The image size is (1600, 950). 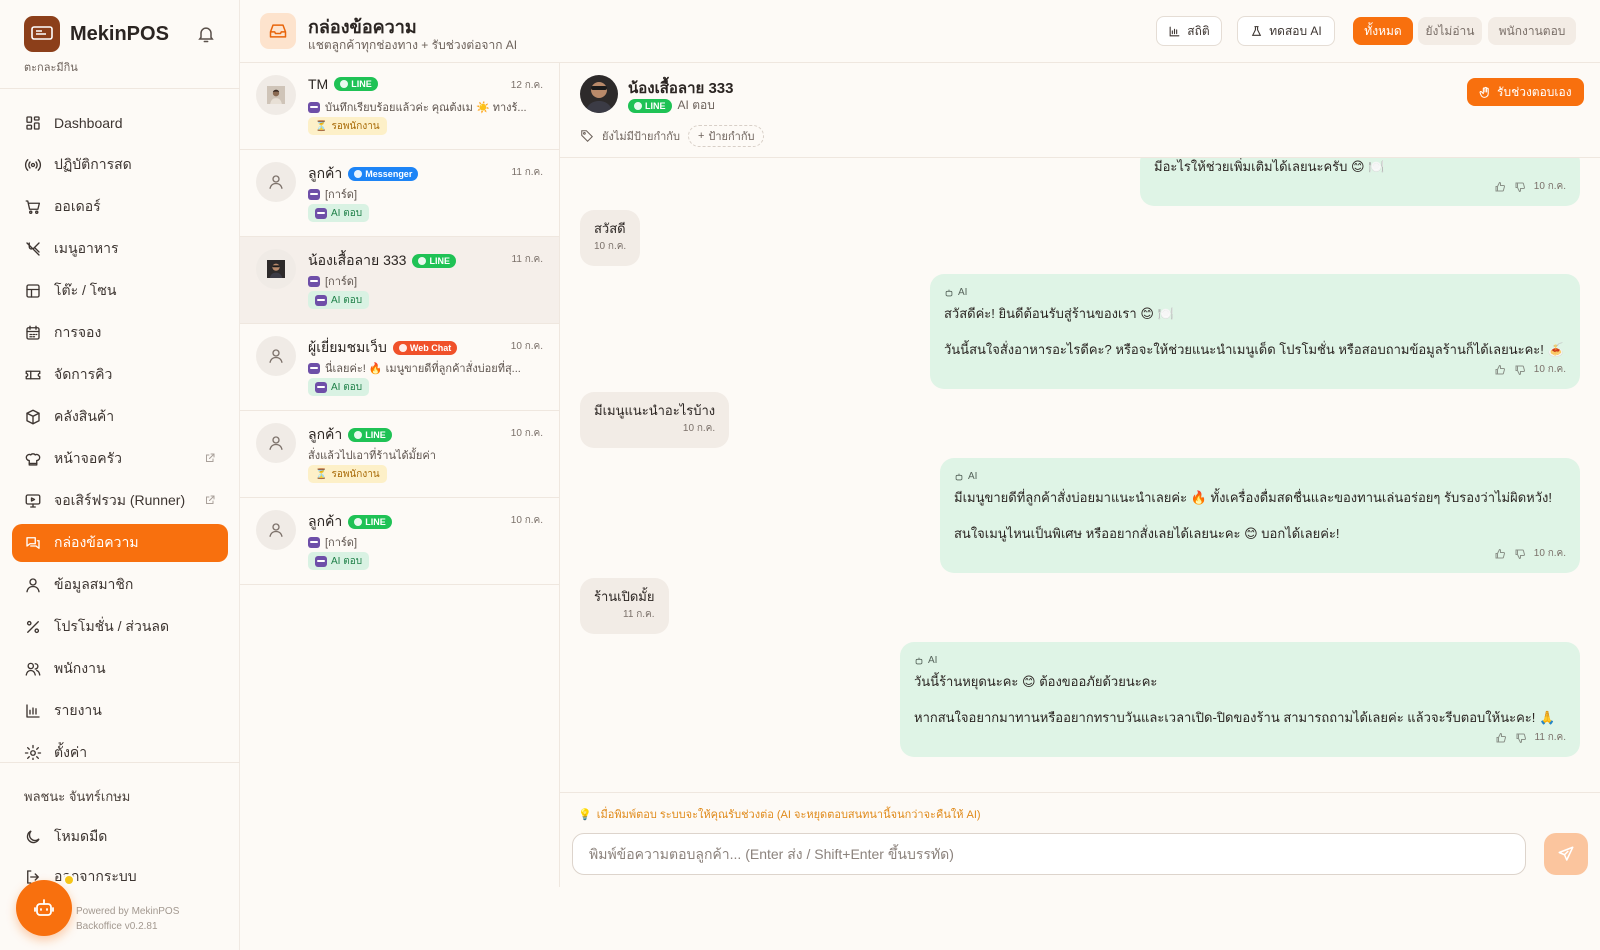 I want to click on sidebar-item-13: พนักงาน, so click(x=120, y=669).